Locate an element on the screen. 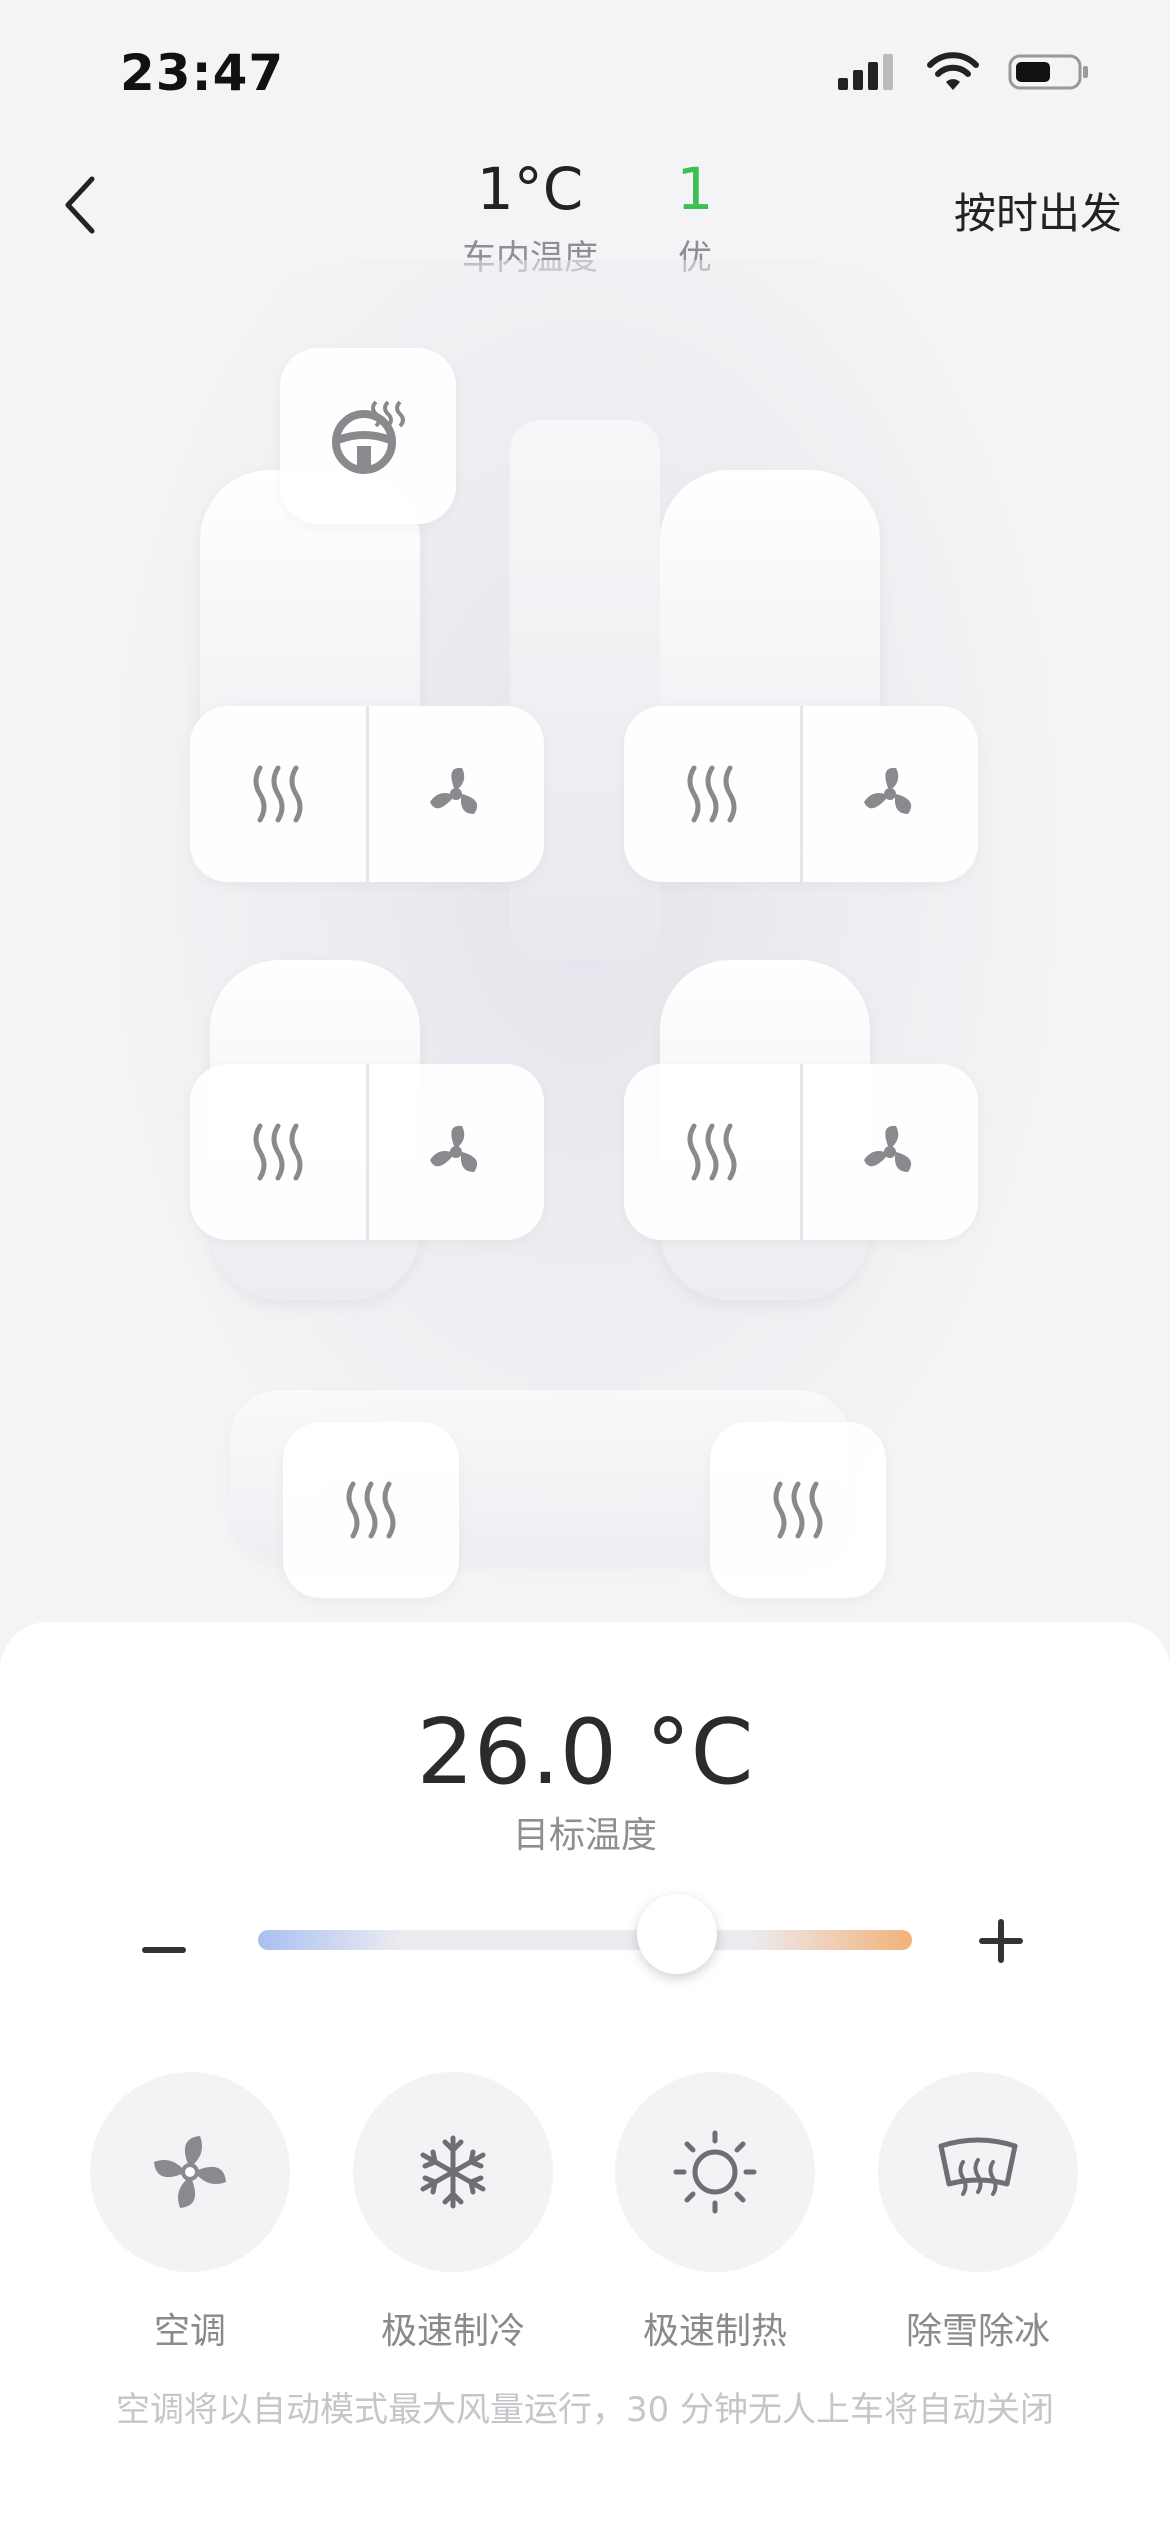 The image size is (1170, 2532). fan-icon is located at coordinates (190, 2172).